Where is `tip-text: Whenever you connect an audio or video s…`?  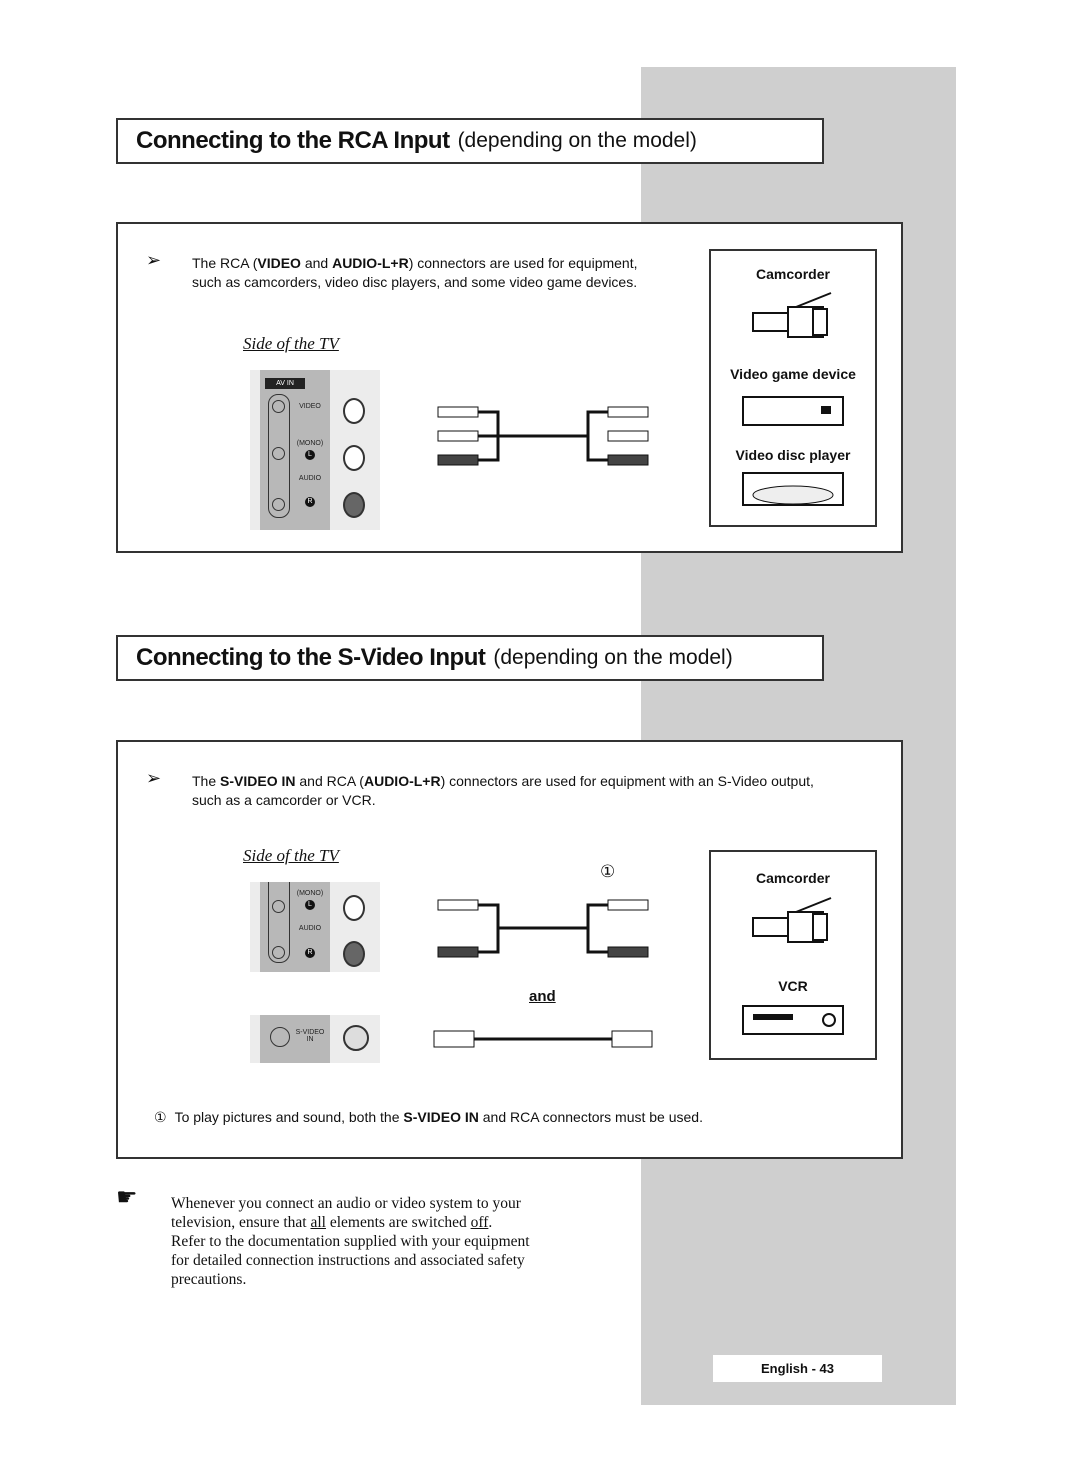
tip-text: Whenever you connect an audio or video s… is located at coordinates (350, 1241).